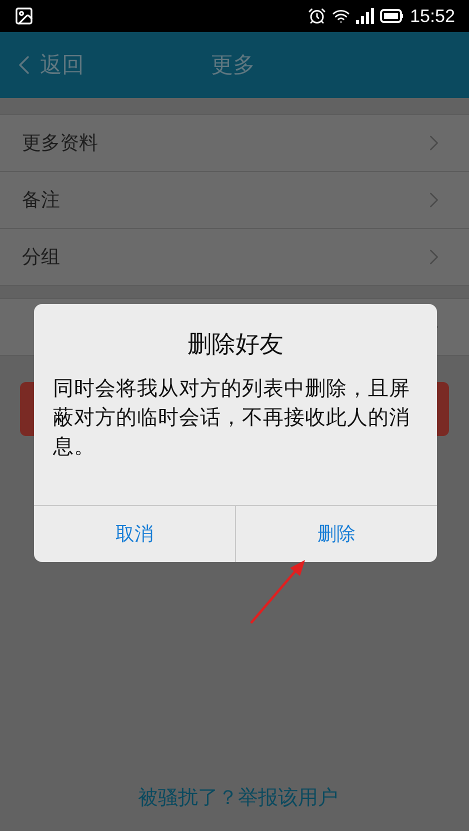  I want to click on report-link: 被骚扰了？举报该用户, so click(238, 797).